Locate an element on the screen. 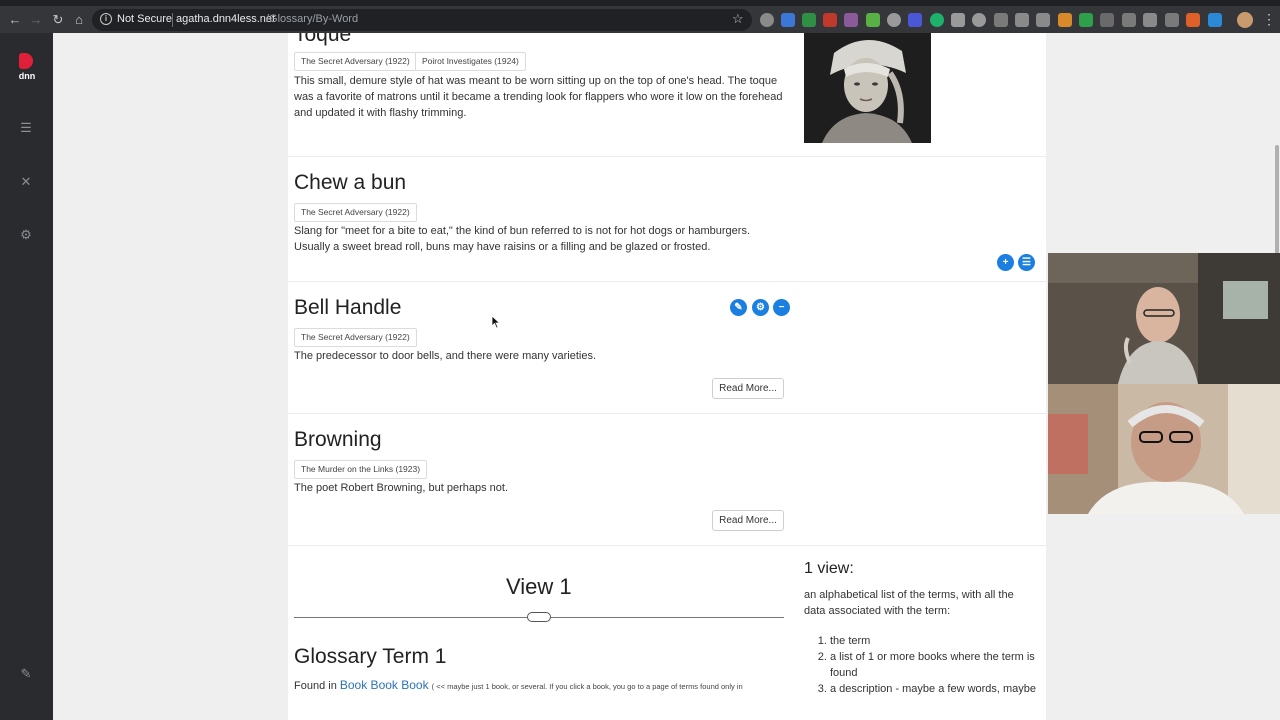 This screenshot has width=1280, height=720. security-label: Not Secure is located at coordinates (145, 19).